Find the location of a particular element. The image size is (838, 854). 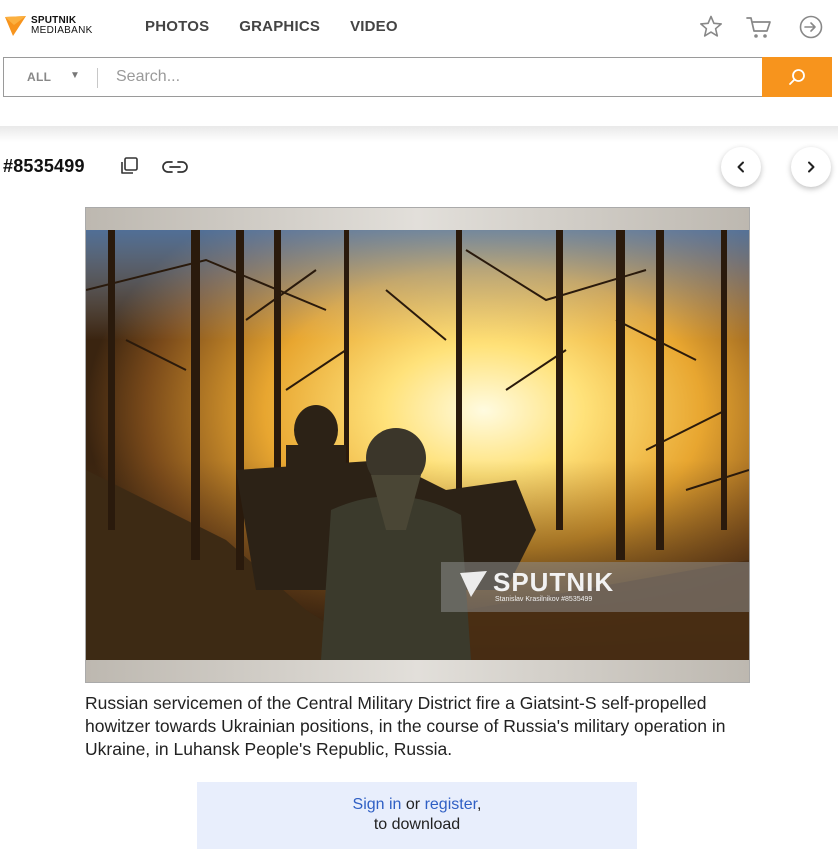

download-prompt-text: to download is located at coordinates (417, 824).